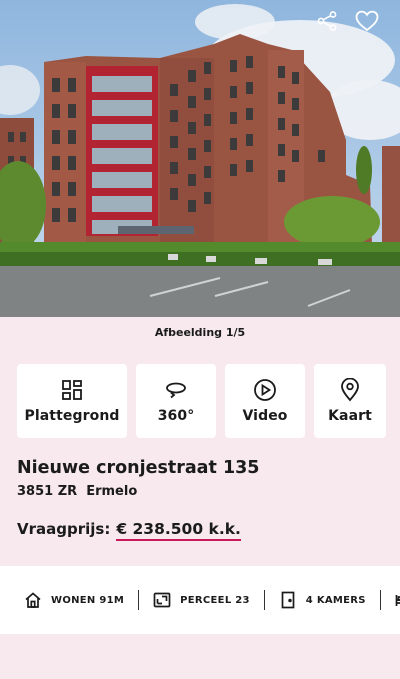  What do you see at coordinates (112, 491) in the screenshot?
I see `city-name: Ermelo` at bounding box center [112, 491].